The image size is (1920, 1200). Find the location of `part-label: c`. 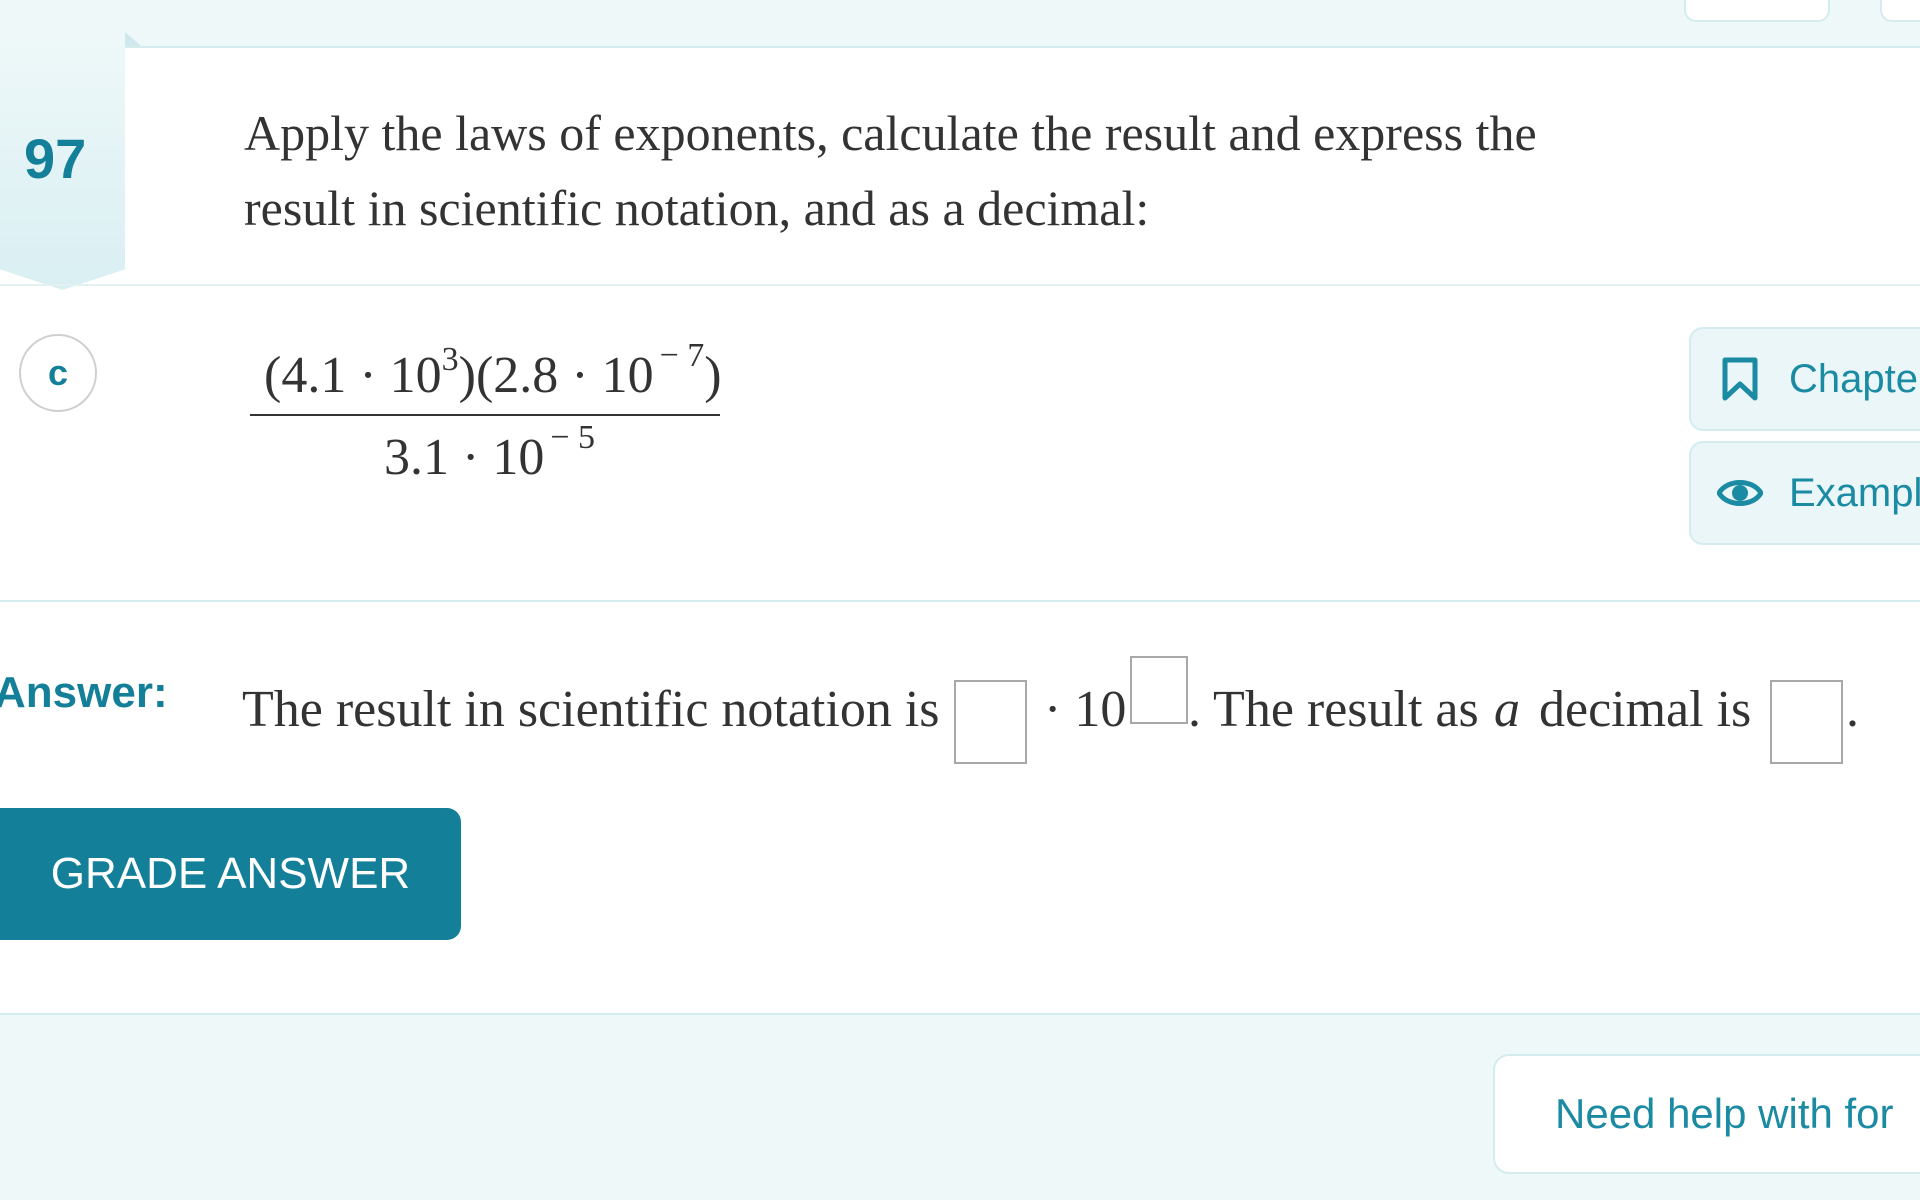

part-label: c is located at coordinates (58, 373).